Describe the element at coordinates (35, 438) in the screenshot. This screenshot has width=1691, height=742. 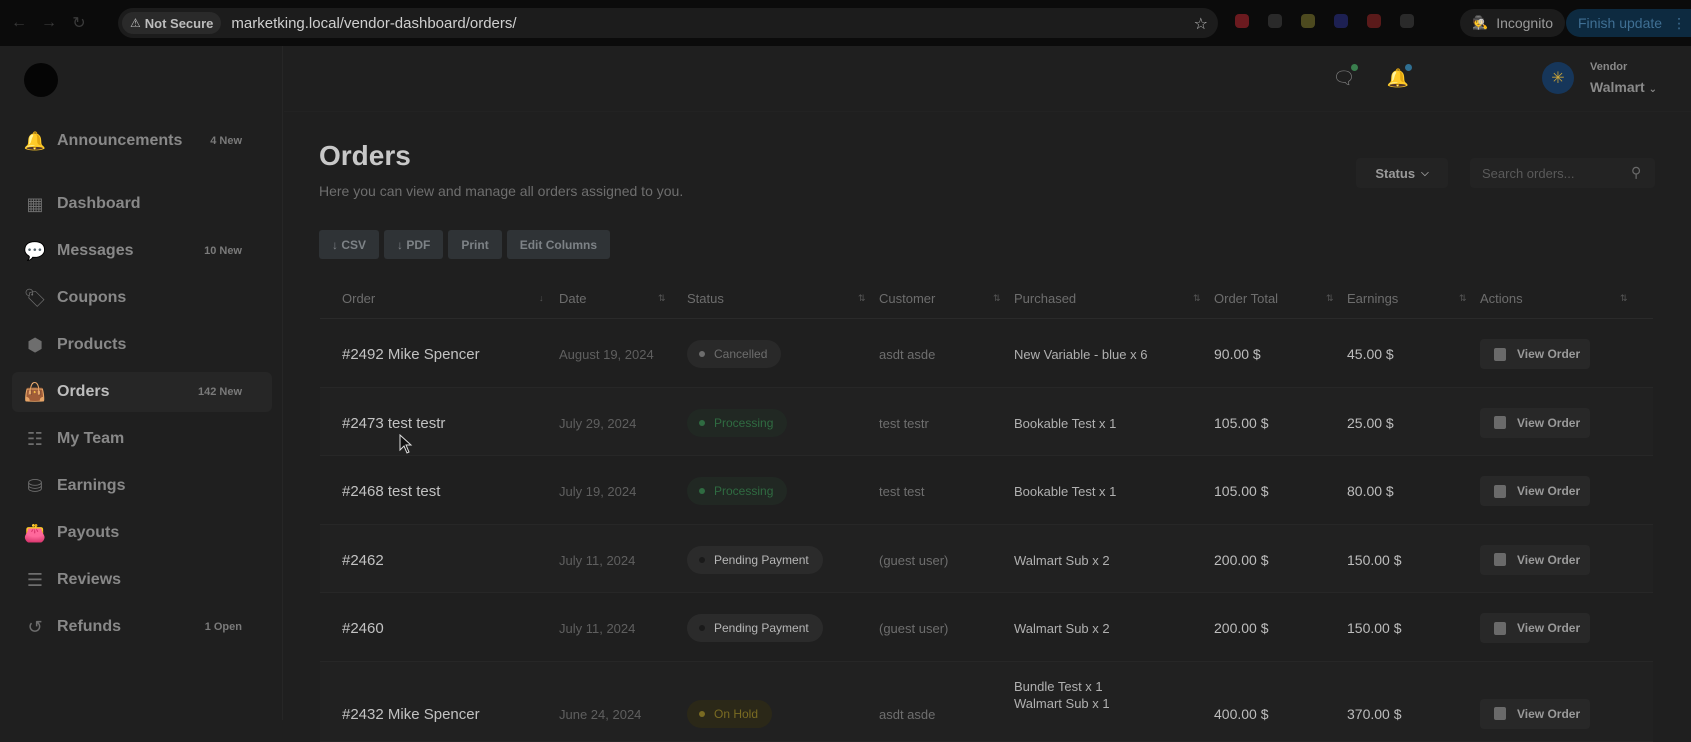
I see `team-icon: ☷` at that location.